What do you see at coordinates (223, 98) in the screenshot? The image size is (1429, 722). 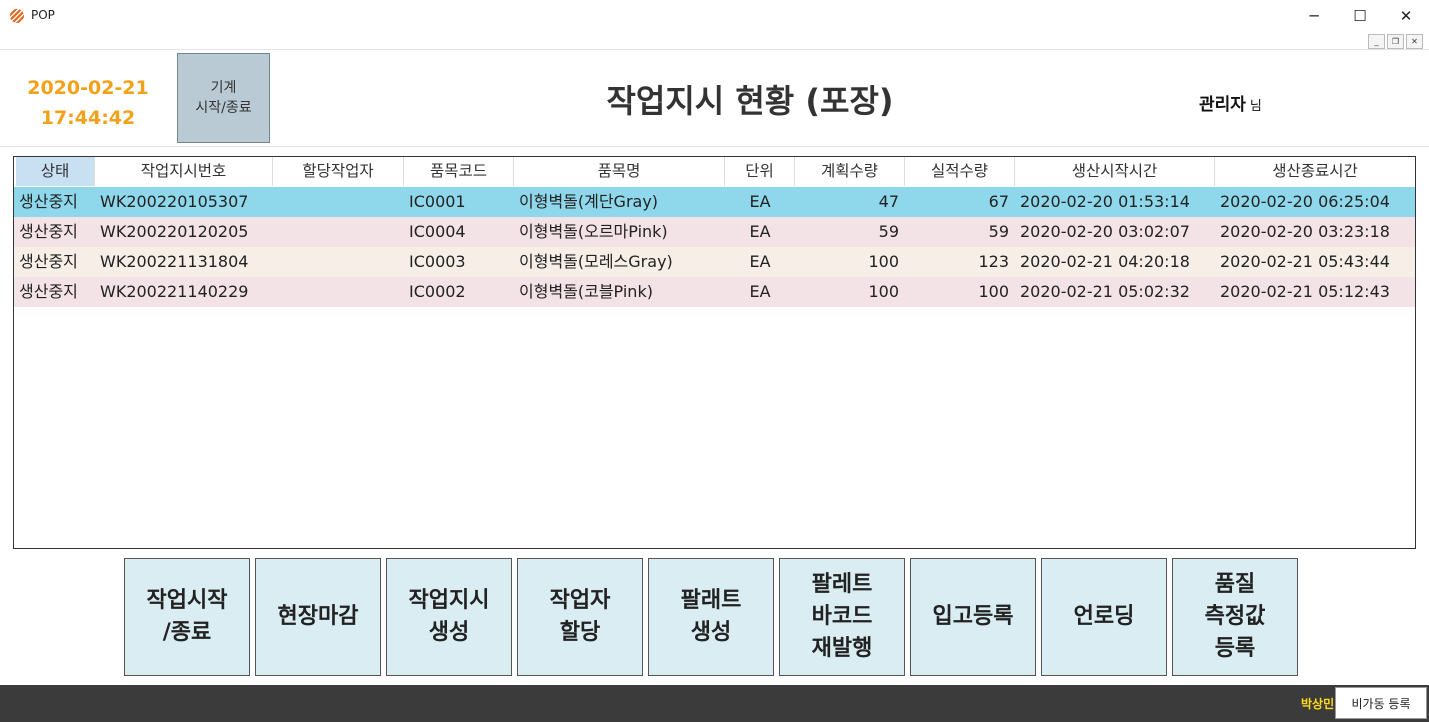 I see `machine-start-stop-button: 기계 시작/종료` at bounding box center [223, 98].